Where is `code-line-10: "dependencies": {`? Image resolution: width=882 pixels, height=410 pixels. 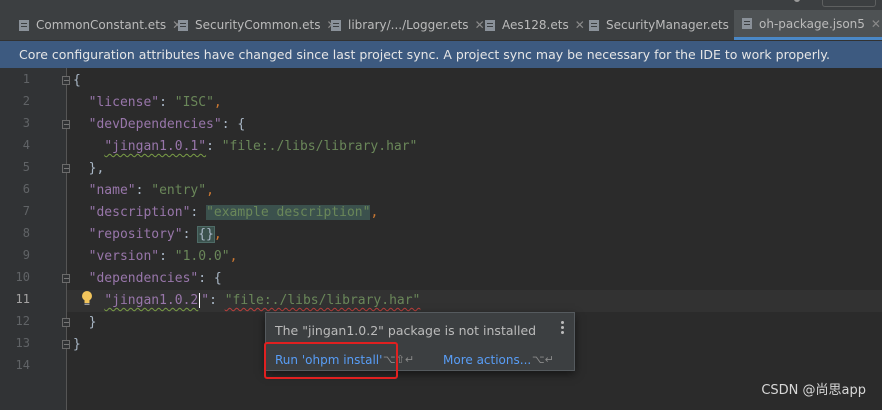
code-line-10: "dependencies": { is located at coordinates (155, 278).